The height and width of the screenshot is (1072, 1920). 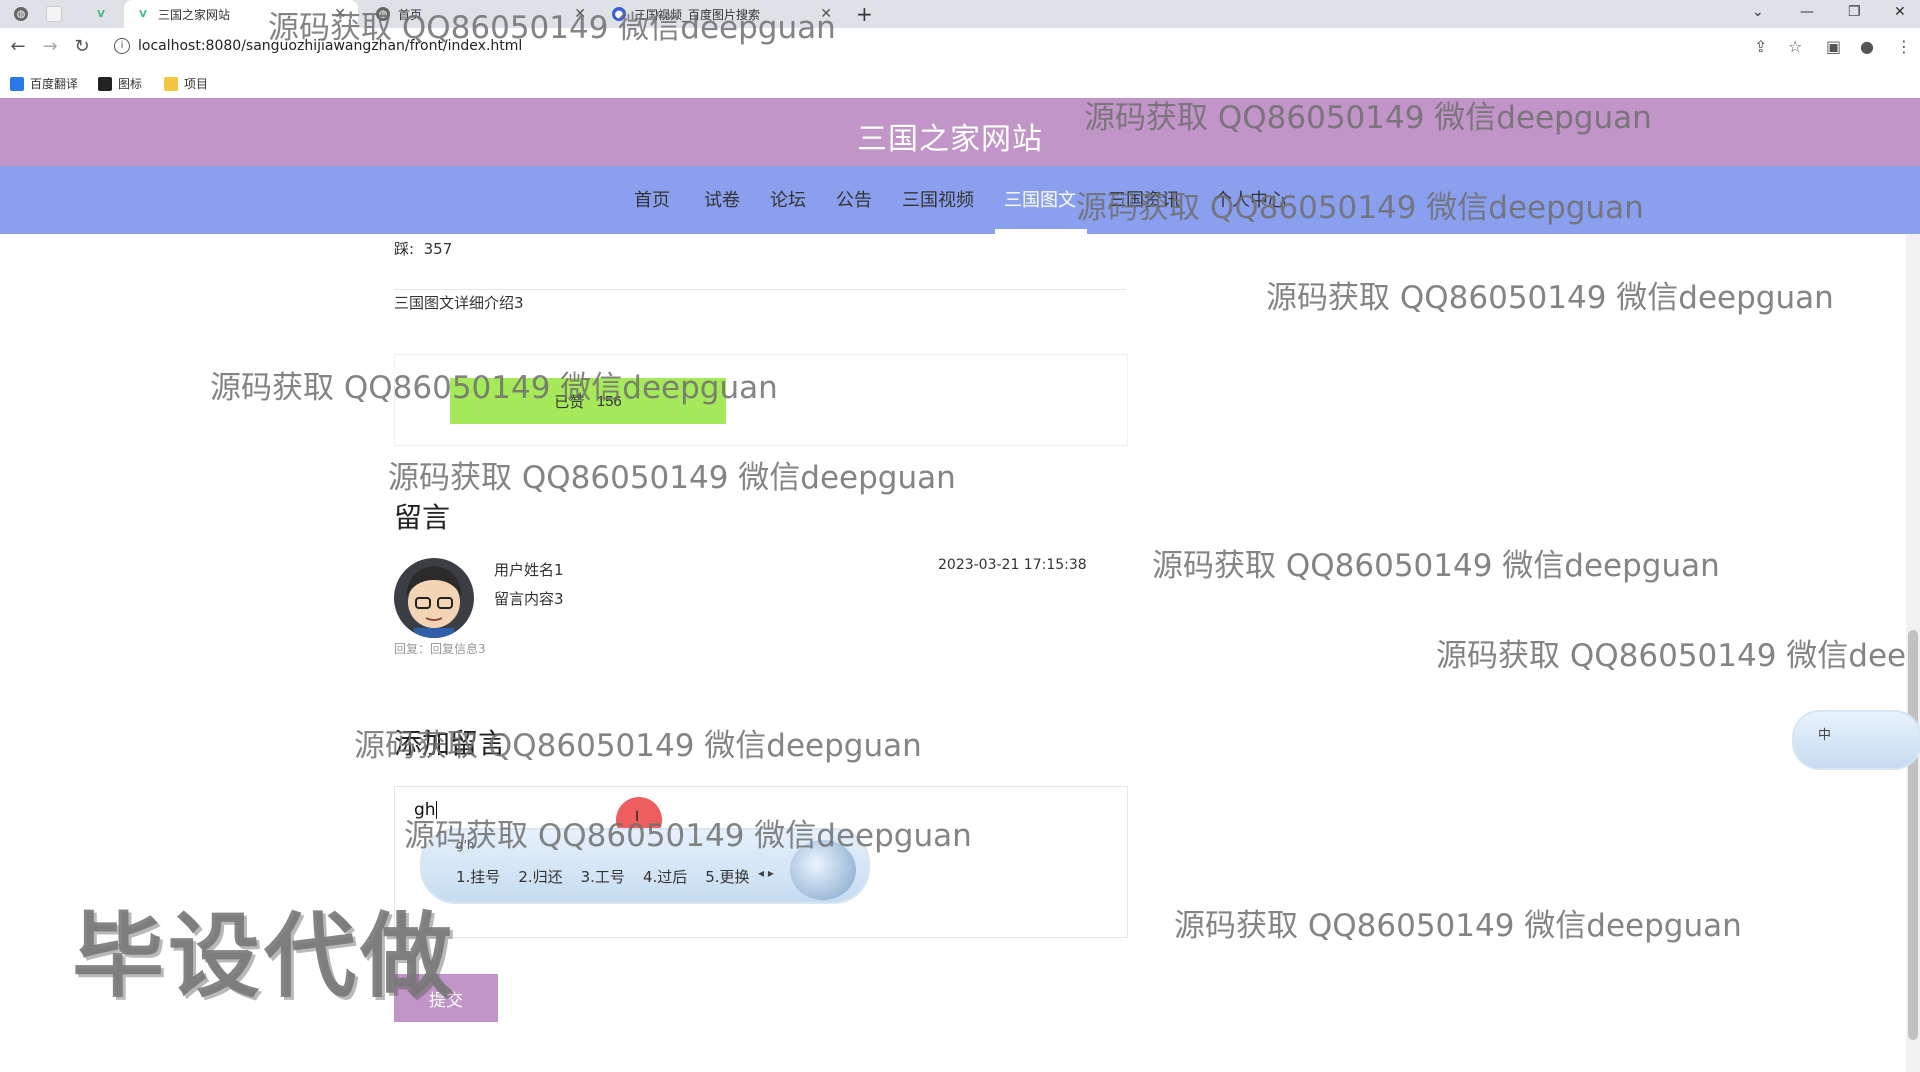 I want to click on ime-candidate: 4.过后, so click(x=665, y=876).